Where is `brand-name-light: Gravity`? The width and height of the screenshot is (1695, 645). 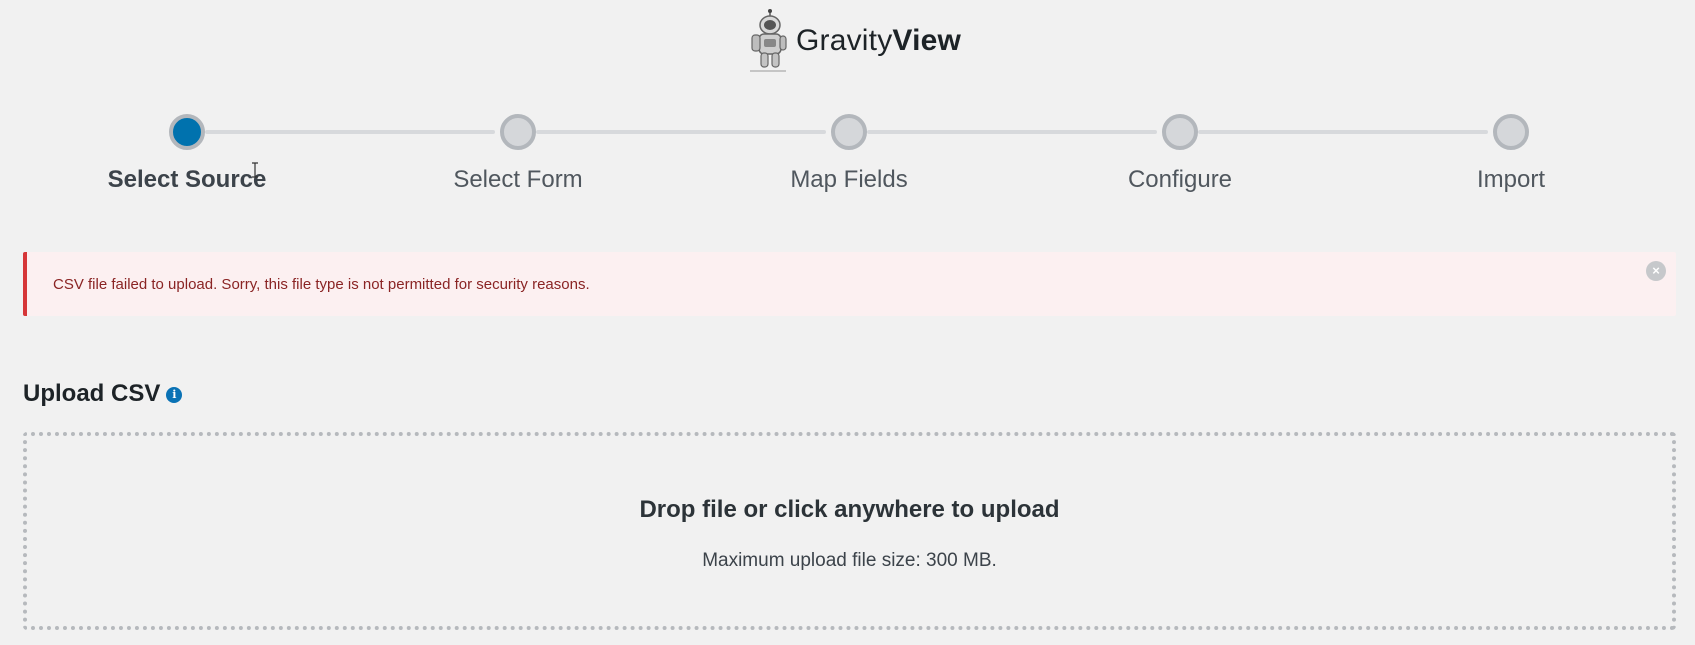
brand-name-light: Gravity is located at coordinates (844, 40).